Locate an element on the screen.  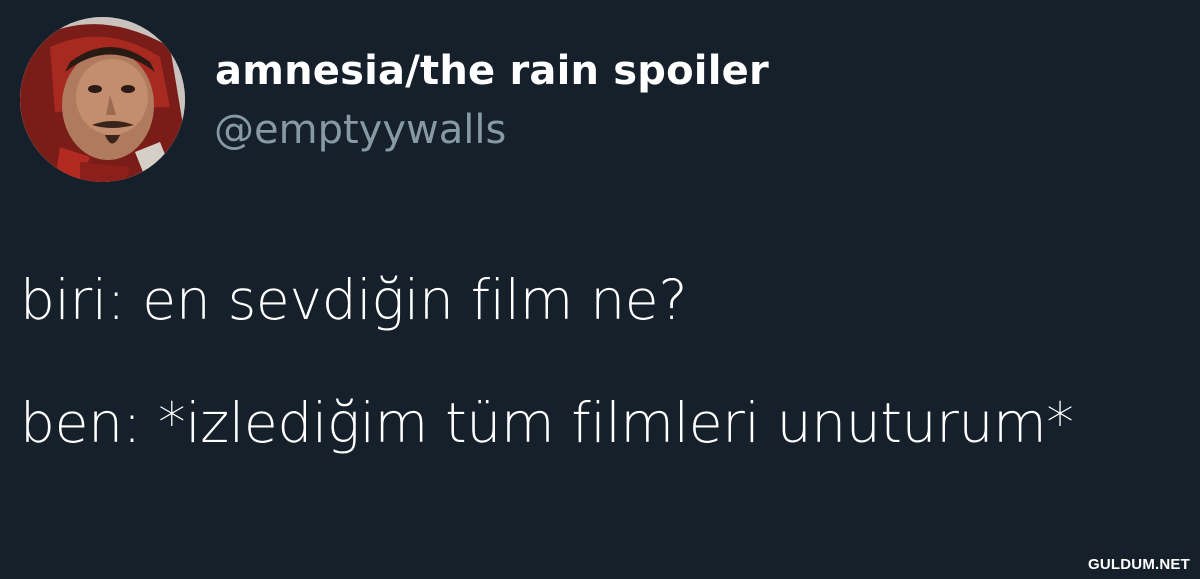
user-handle: @emptyywalls is located at coordinates (360, 130).